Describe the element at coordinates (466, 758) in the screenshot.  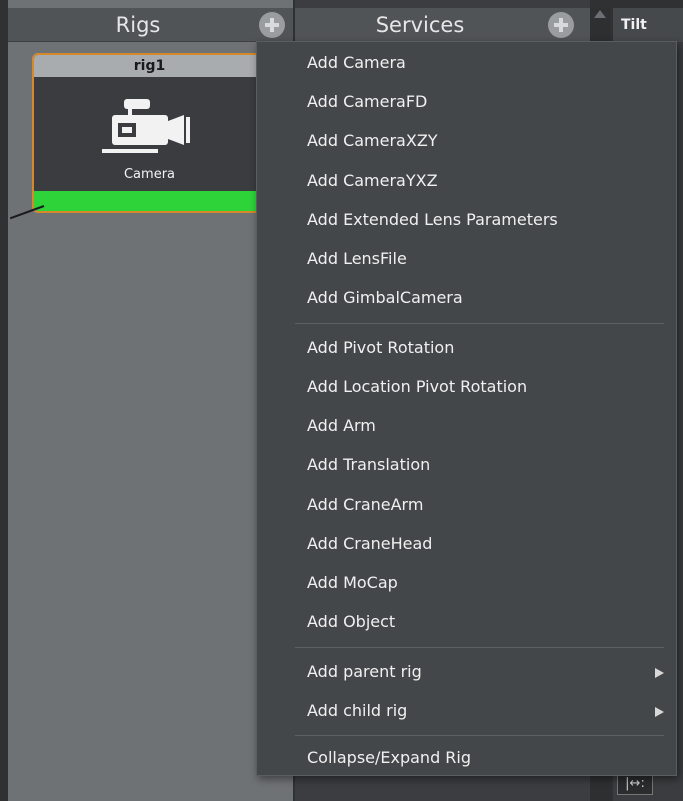
I see `menu-item-collapse-expand-rig: Collapse/Expand Rig` at that location.